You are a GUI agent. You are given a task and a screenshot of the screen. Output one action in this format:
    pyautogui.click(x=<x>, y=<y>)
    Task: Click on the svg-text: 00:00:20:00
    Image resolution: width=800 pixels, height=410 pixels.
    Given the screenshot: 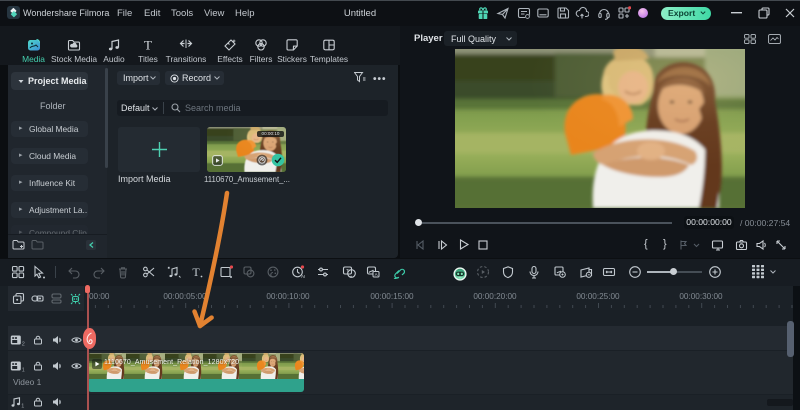 What is the action you would take?
    pyautogui.click(x=495, y=296)
    